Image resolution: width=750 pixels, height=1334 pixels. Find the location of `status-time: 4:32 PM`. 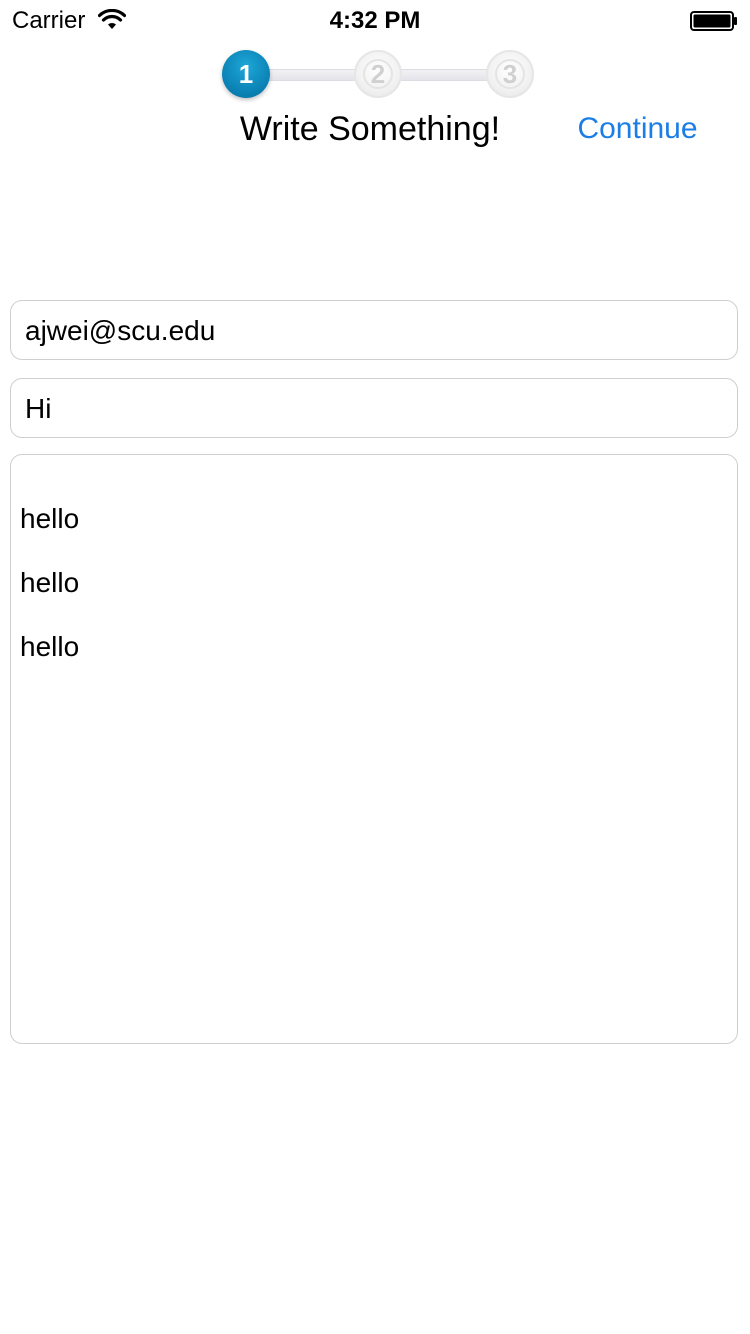

status-time: 4:32 PM is located at coordinates (375, 20).